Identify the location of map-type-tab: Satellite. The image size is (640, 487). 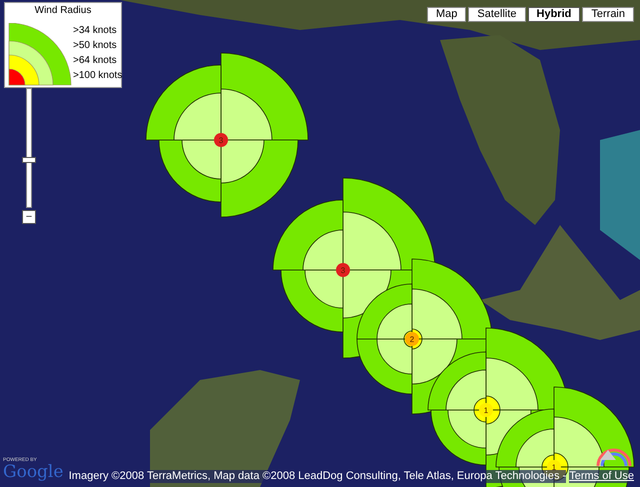
(497, 14).